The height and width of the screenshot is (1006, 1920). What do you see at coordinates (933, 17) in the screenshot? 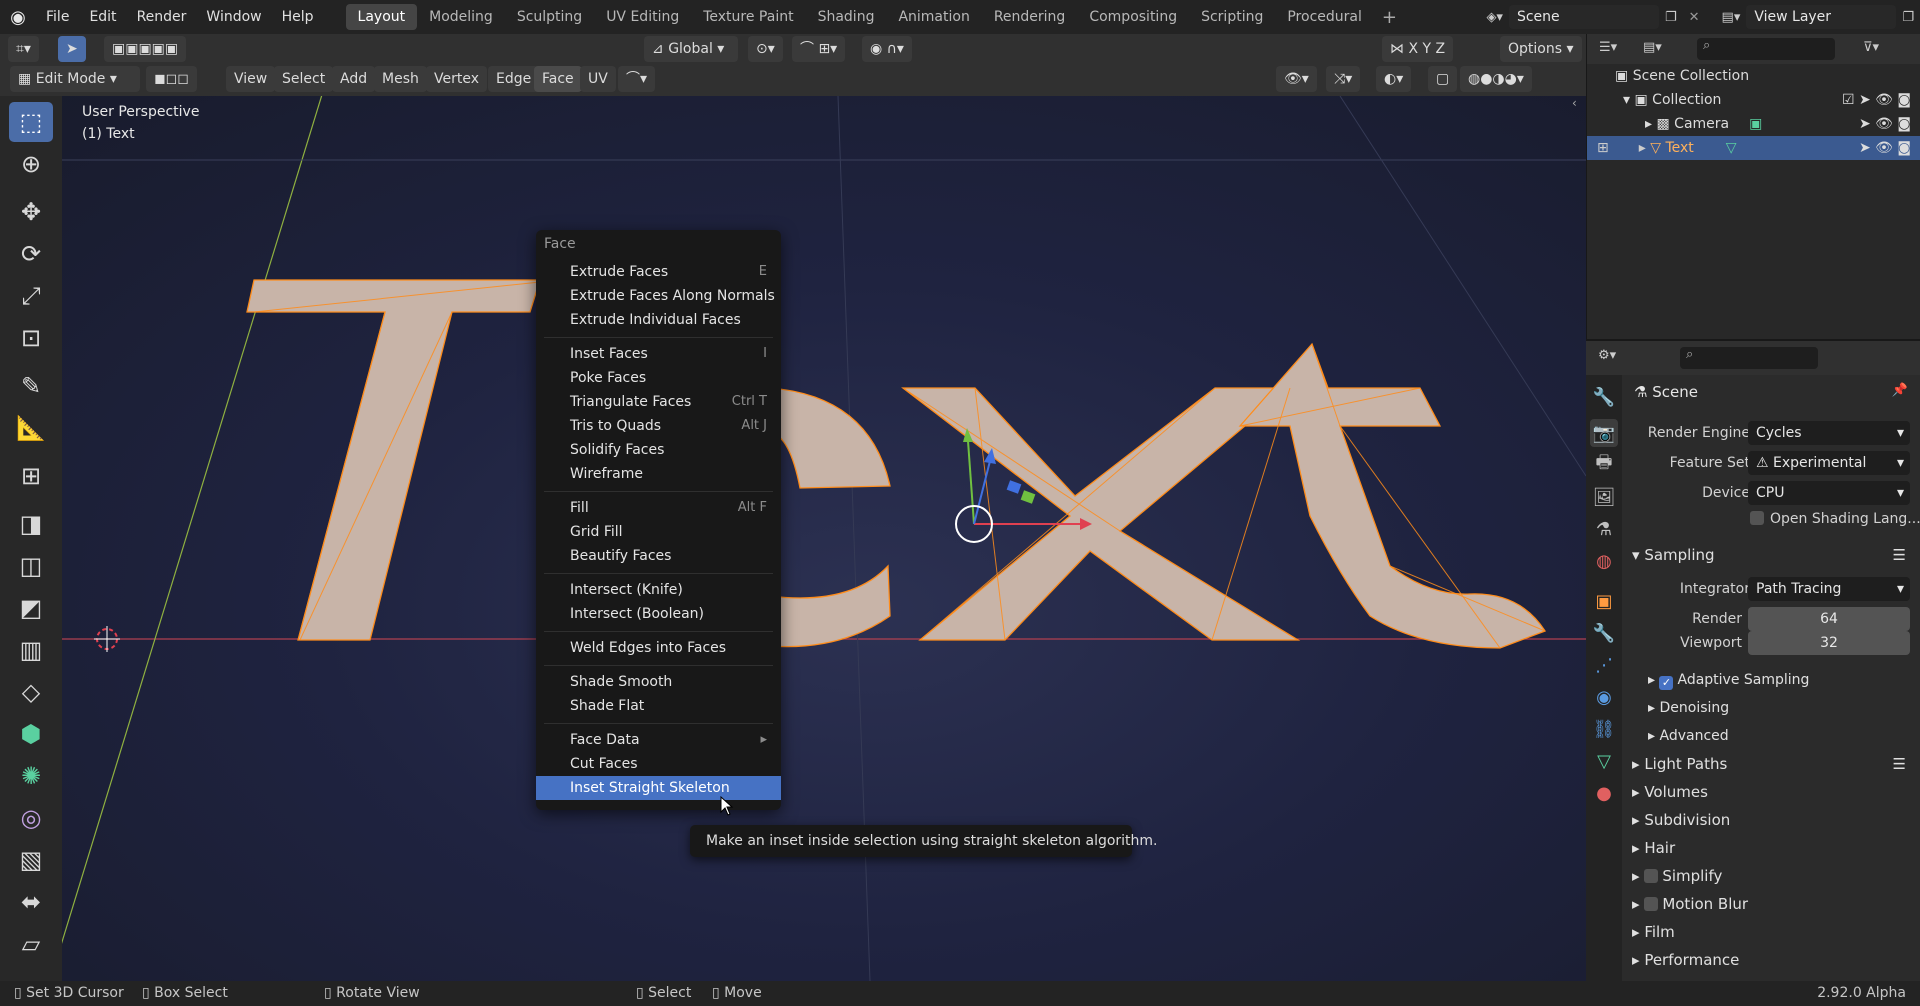
I see `tab-animation: Animation` at bounding box center [933, 17].